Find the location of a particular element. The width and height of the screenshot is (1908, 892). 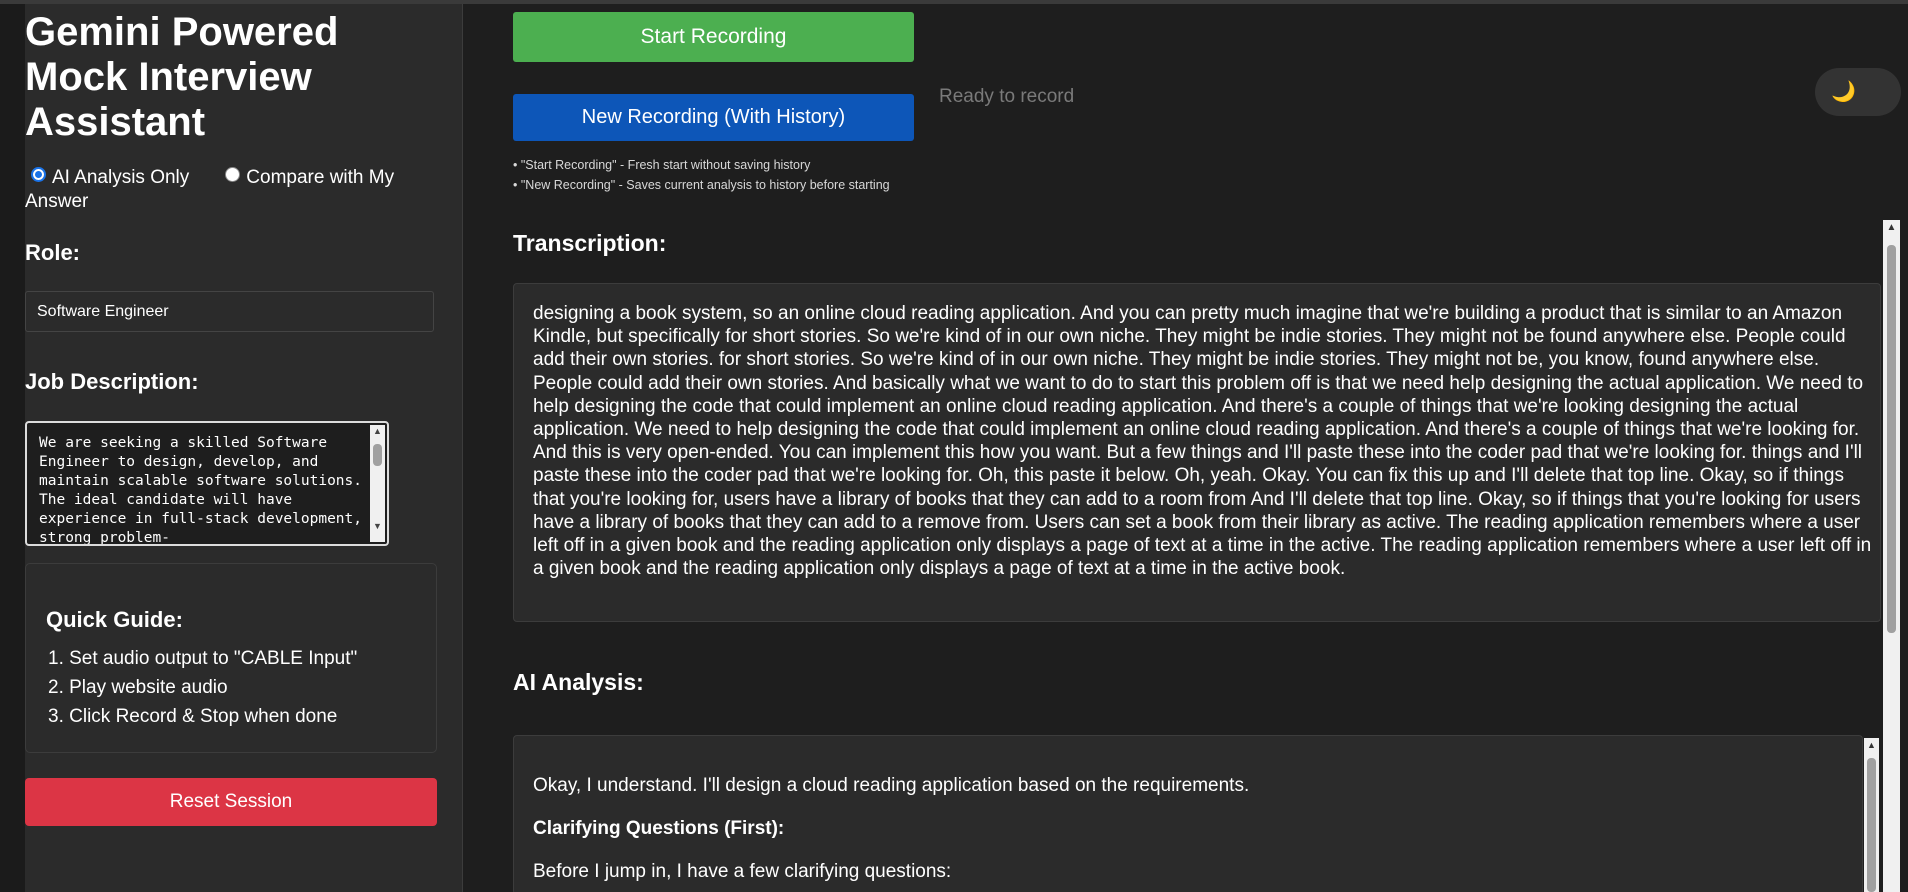

analysis-heading: AI Analysis: is located at coordinates (578, 682).